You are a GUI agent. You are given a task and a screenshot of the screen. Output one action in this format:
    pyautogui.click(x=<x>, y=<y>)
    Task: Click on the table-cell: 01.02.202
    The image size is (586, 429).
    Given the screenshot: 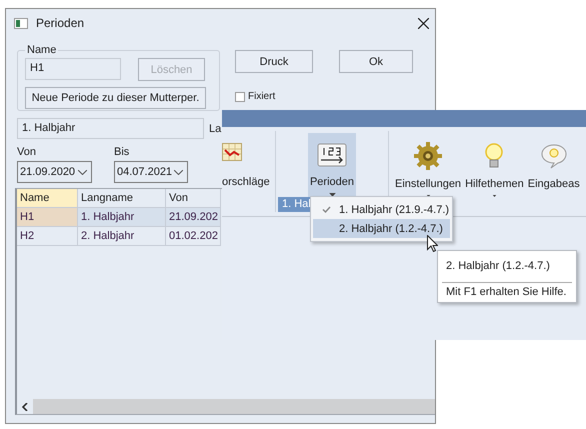 What is the action you would take?
    pyautogui.click(x=193, y=236)
    